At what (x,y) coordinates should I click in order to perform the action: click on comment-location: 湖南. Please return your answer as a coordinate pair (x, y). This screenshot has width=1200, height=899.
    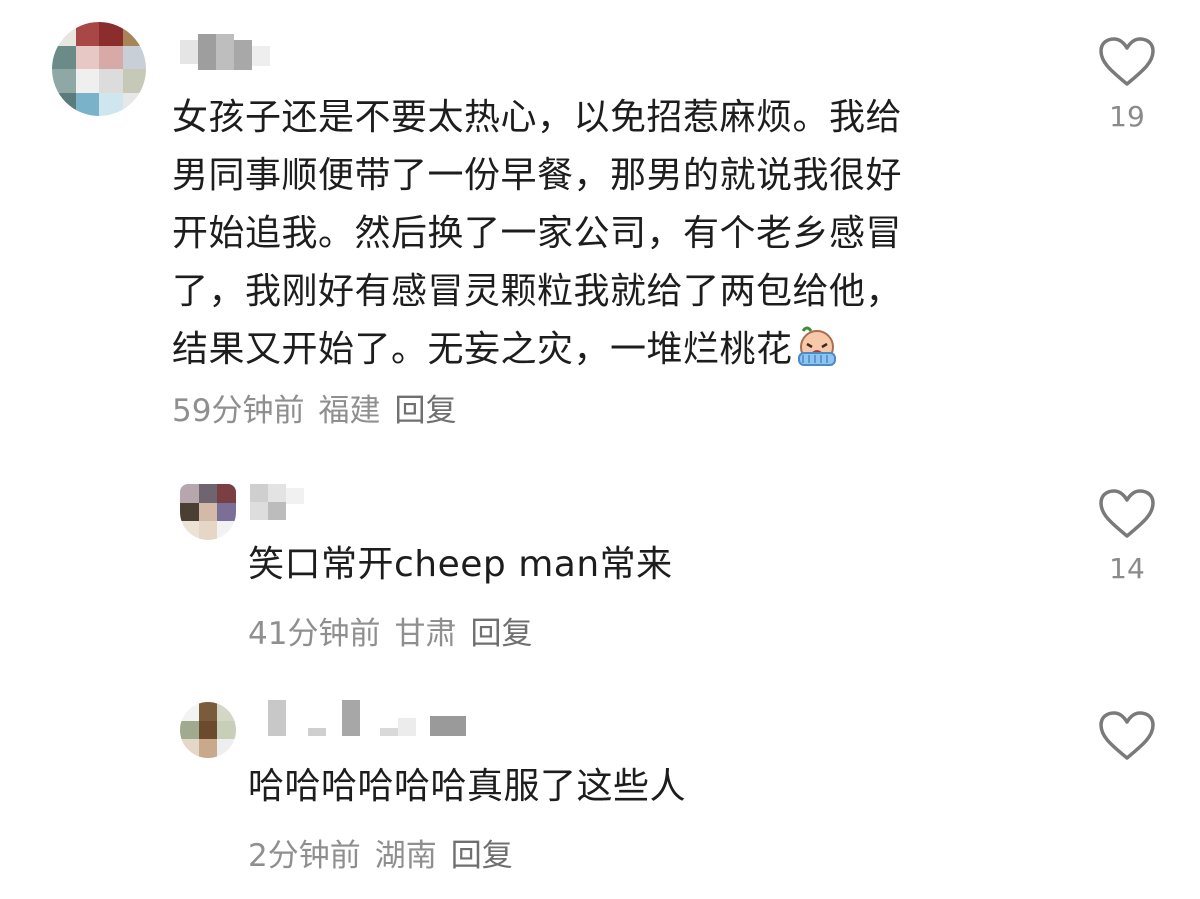
    Looking at the image, I should click on (405, 856).